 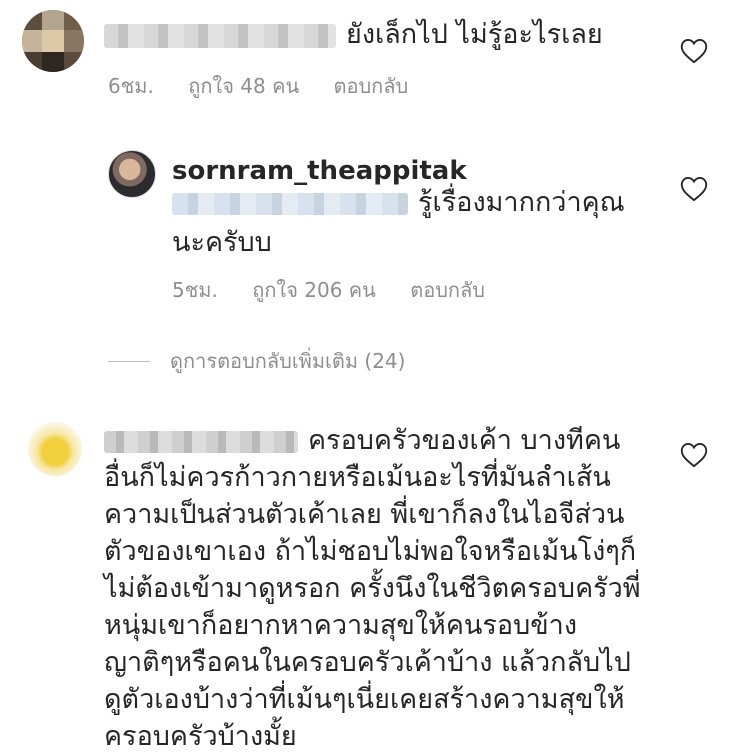 What do you see at coordinates (290, 203) in the screenshot?
I see `blurred-mention` at bounding box center [290, 203].